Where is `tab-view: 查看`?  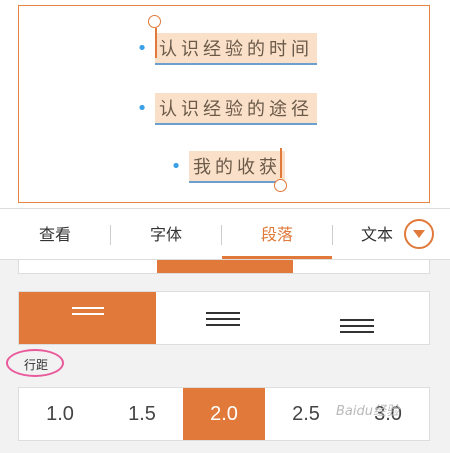 tab-view: 查看 is located at coordinates (55, 234).